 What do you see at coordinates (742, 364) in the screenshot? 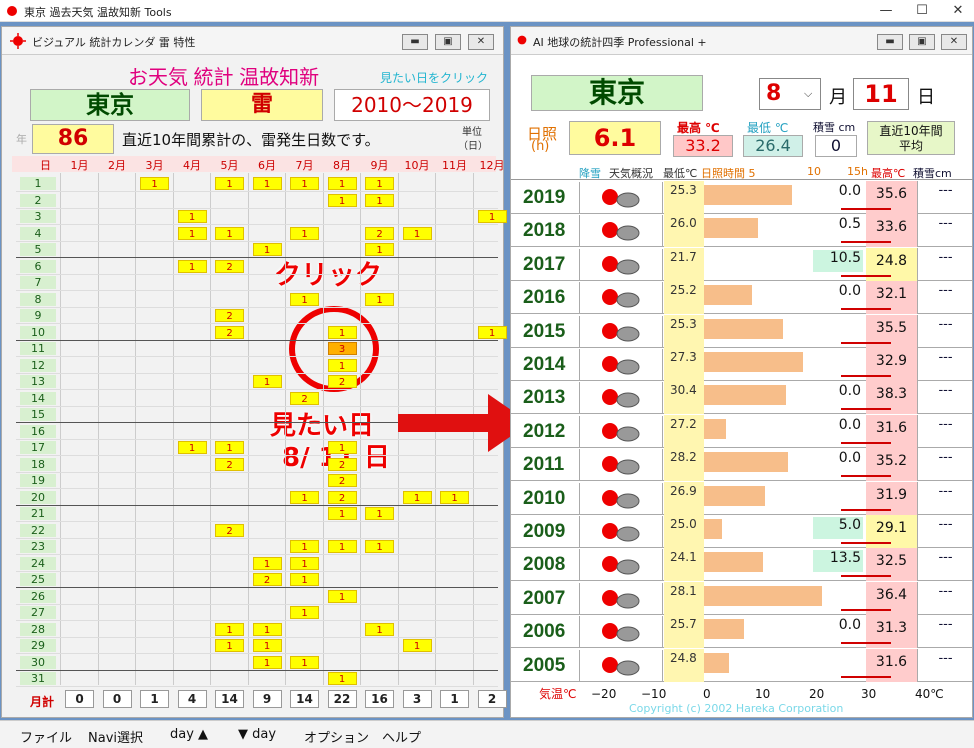
I see `year-row: 2014 27.3 32.9 ---` at bounding box center [742, 364].